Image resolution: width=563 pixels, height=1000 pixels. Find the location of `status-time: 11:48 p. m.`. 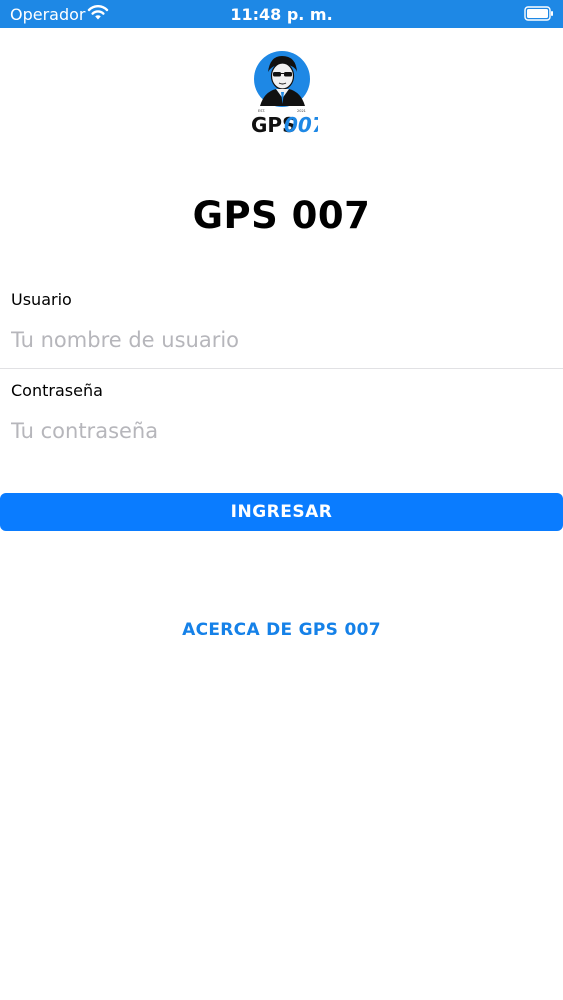

status-time: 11:48 p. m. is located at coordinates (281, 14).